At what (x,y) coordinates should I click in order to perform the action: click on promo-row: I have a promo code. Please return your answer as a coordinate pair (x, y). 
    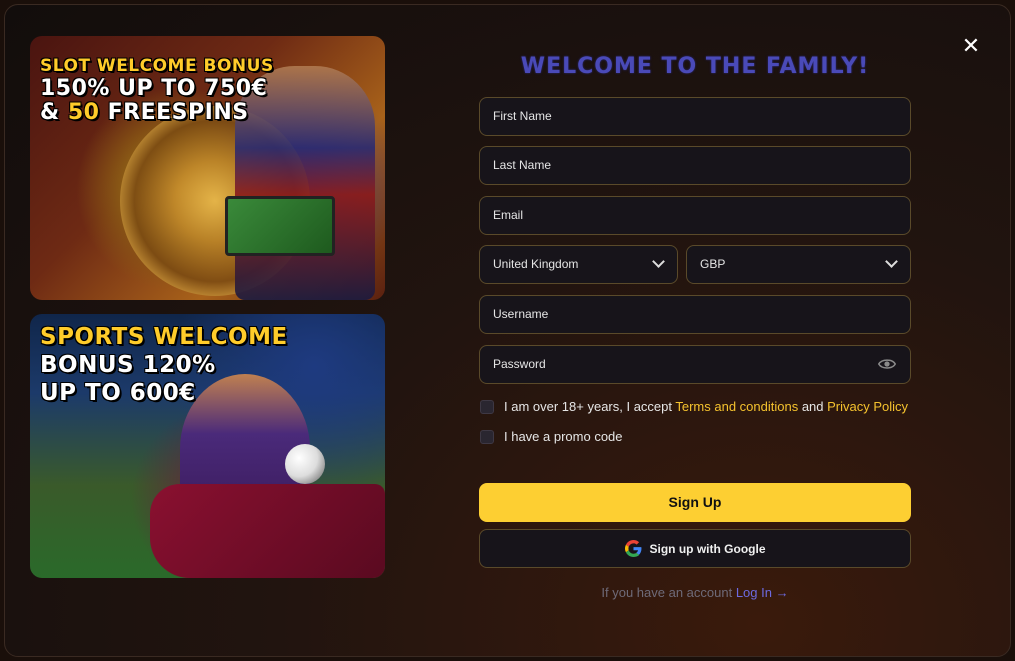
    Looking at the image, I should click on (551, 436).